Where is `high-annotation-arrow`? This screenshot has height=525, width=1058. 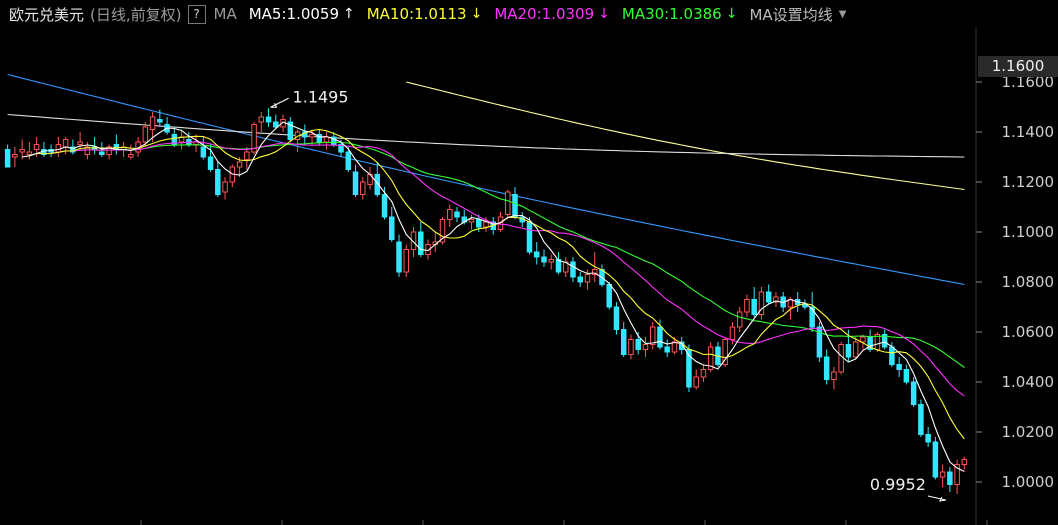 high-annotation-arrow is located at coordinates (279, 102).